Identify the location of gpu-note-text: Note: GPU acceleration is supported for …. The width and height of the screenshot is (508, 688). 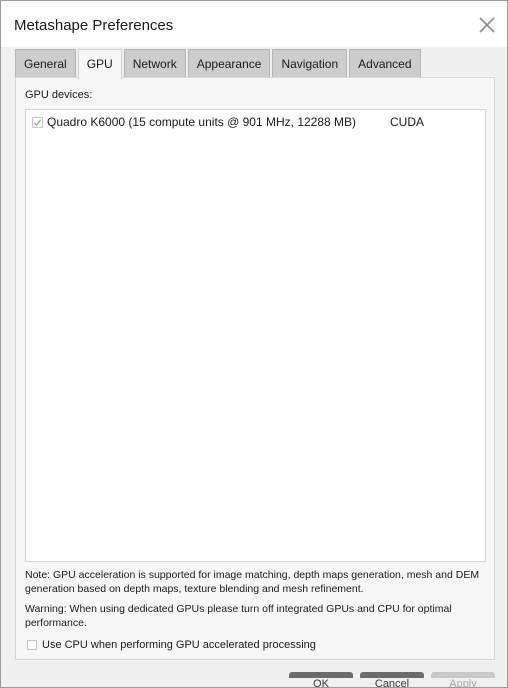
(252, 582).